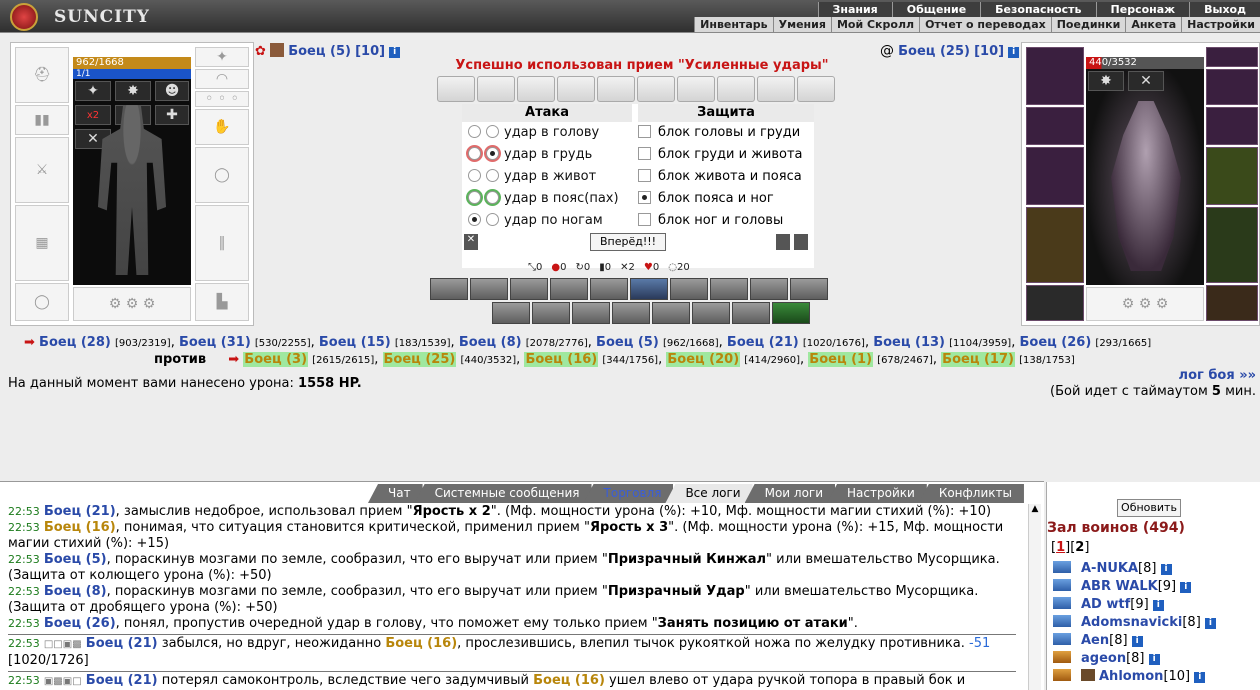 The image size is (1260, 690). What do you see at coordinates (719, 133) in the screenshot?
I see `block-head-chest: блок головы и груди` at bounding box center [719, 133].